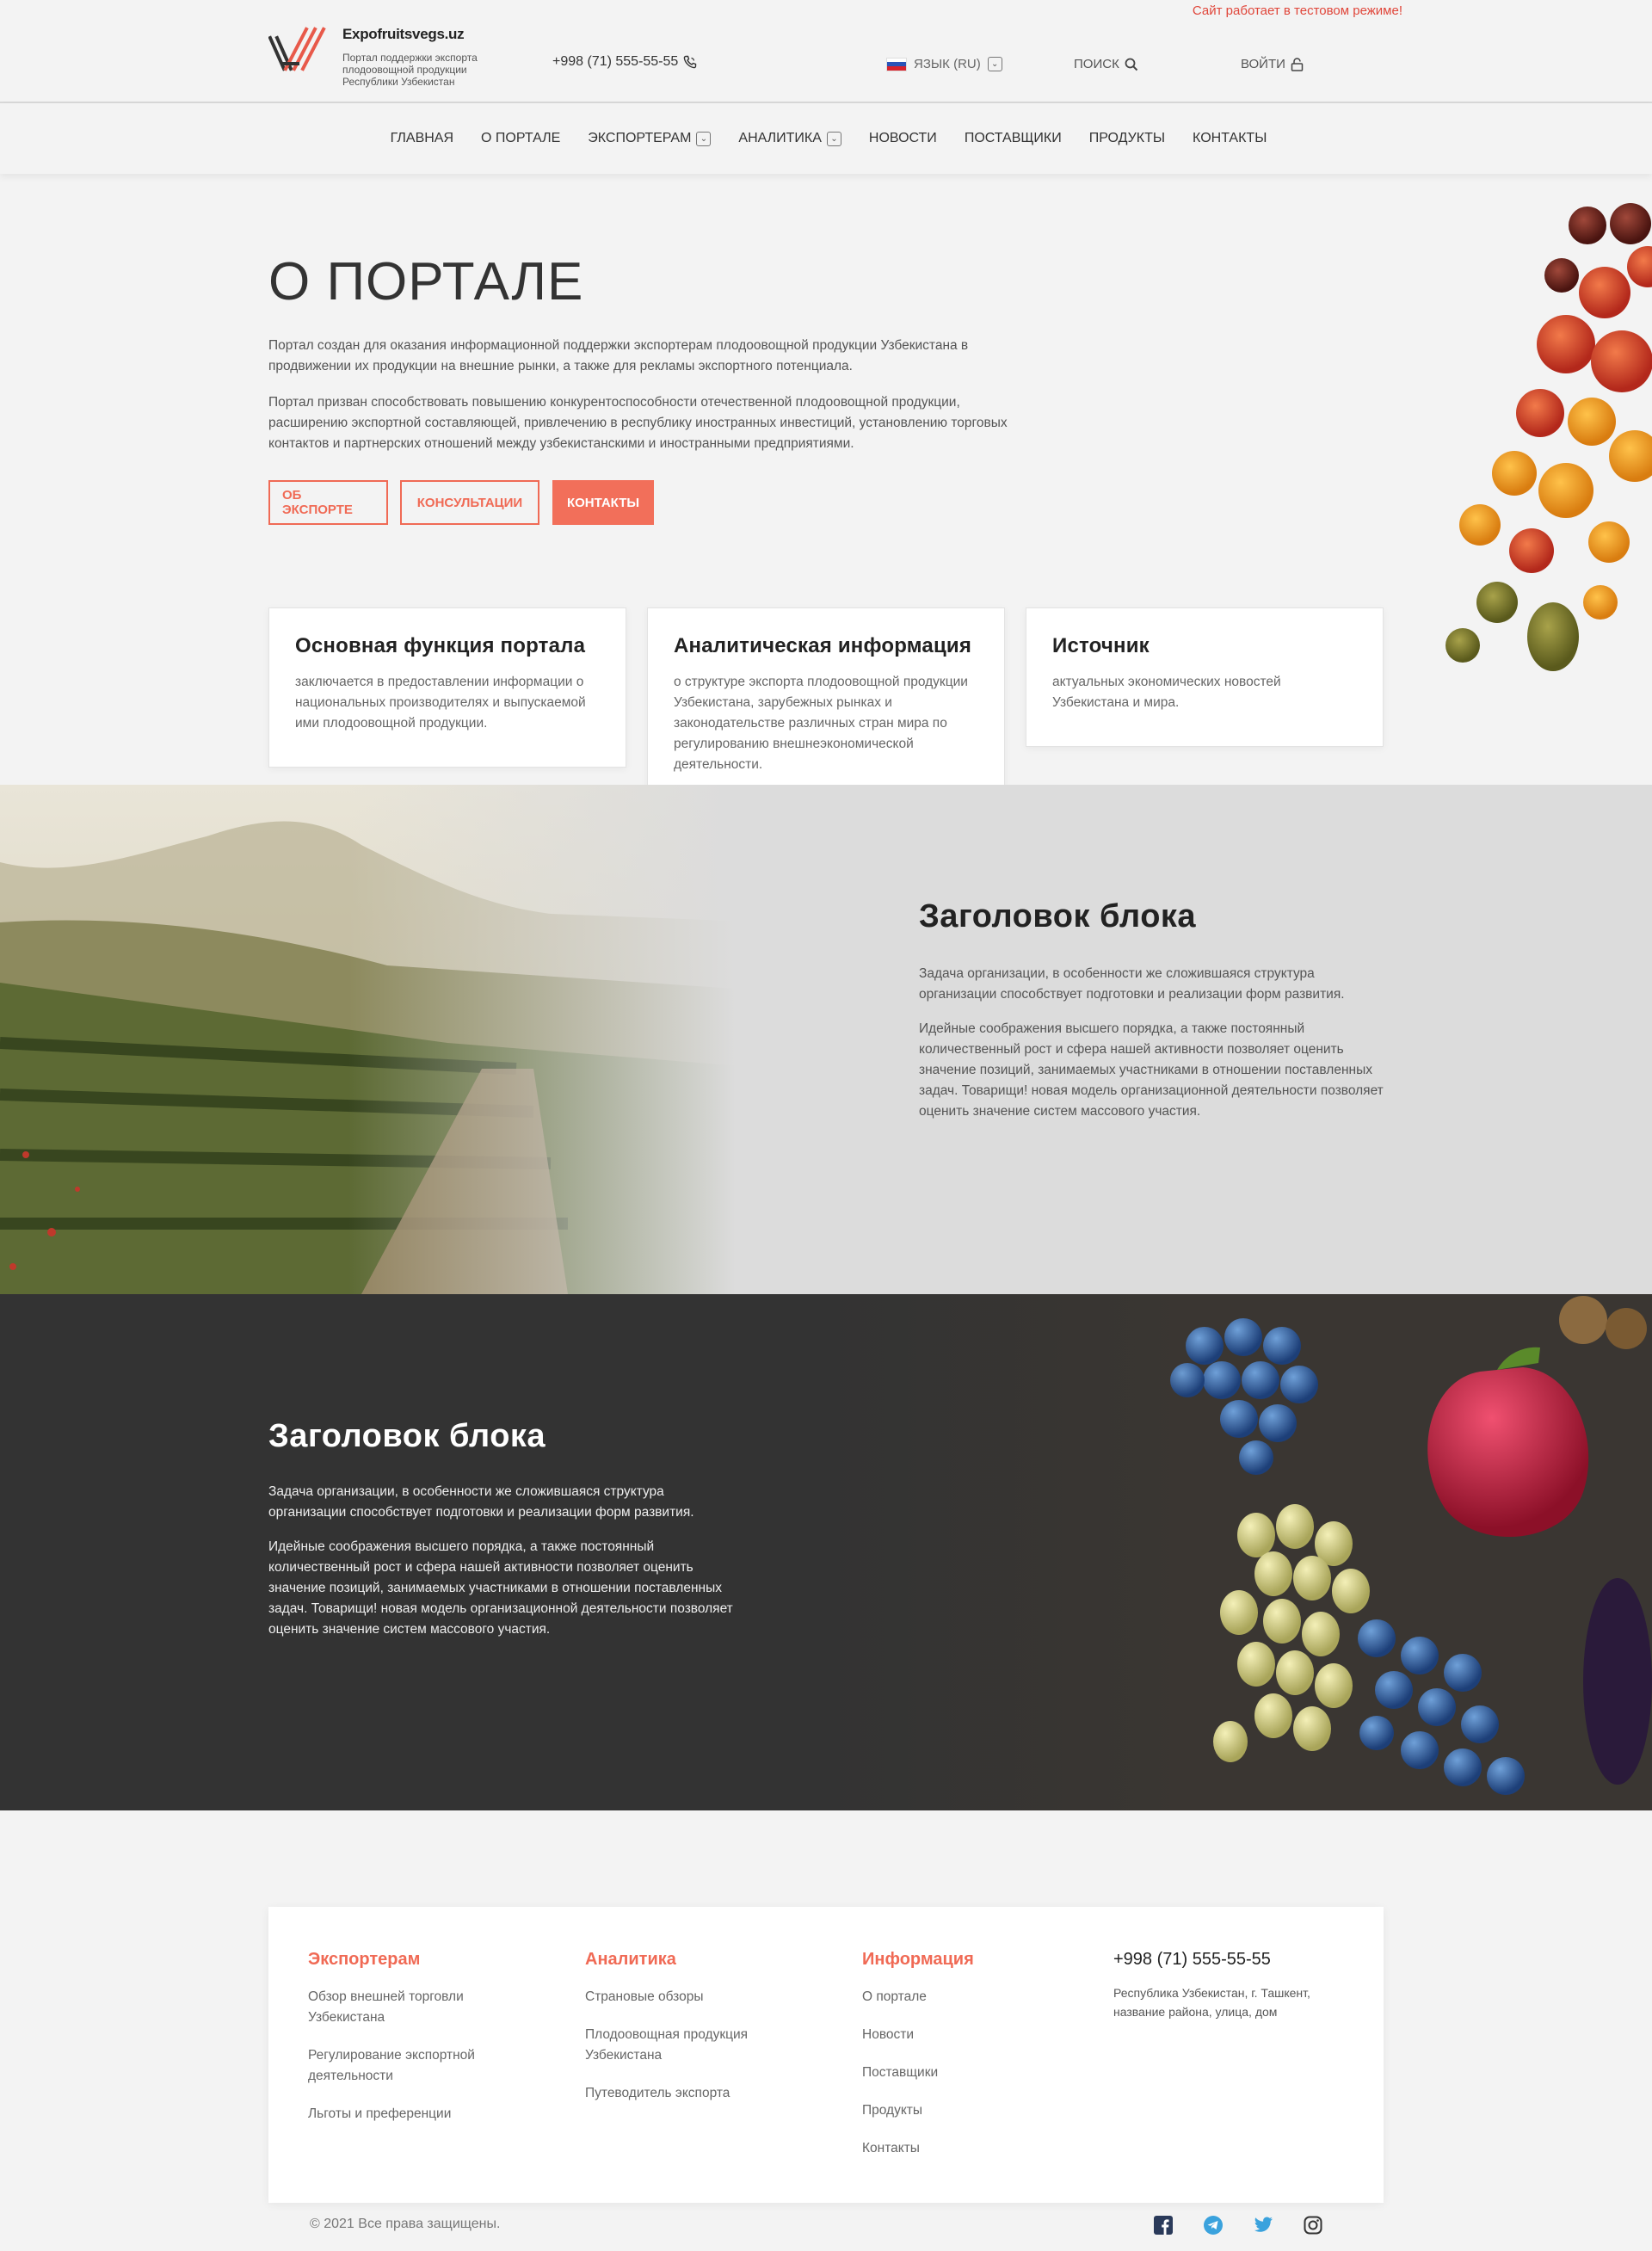  What do you see at coordinates (420, 2114) in the screenshot?
I see `footer-link: Льготы и преференции` at bounding box center [420, 2114].